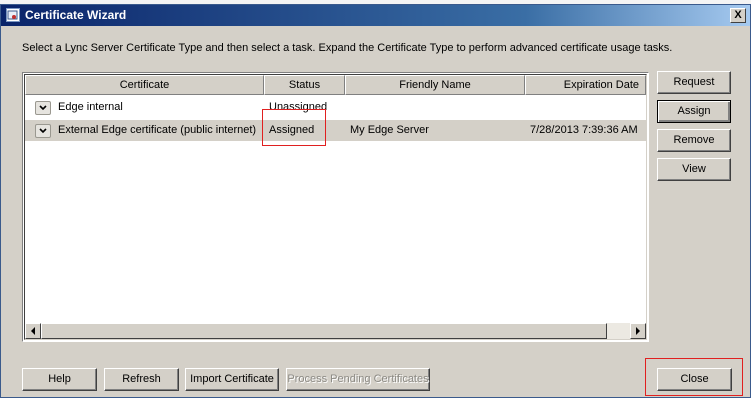 The width and height of the screenshot is (751, 398). What do you see at coordinates (304, 85) in the screenshot?
I see `column-header-status: Status` at bounding box center [304, 85].